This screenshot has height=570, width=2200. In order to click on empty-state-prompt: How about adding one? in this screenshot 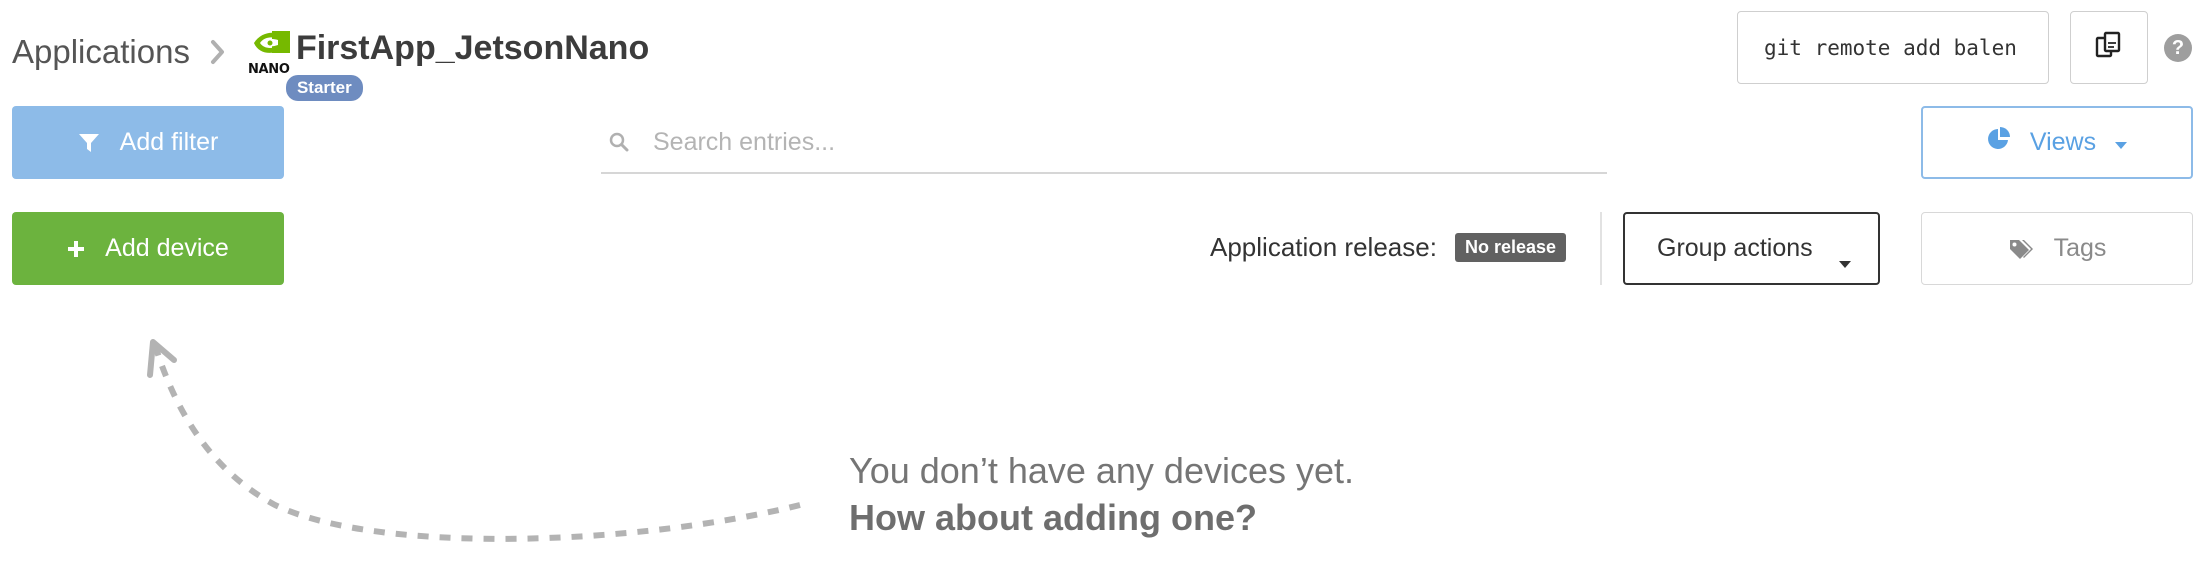, I will do `click(1053, 517)`.